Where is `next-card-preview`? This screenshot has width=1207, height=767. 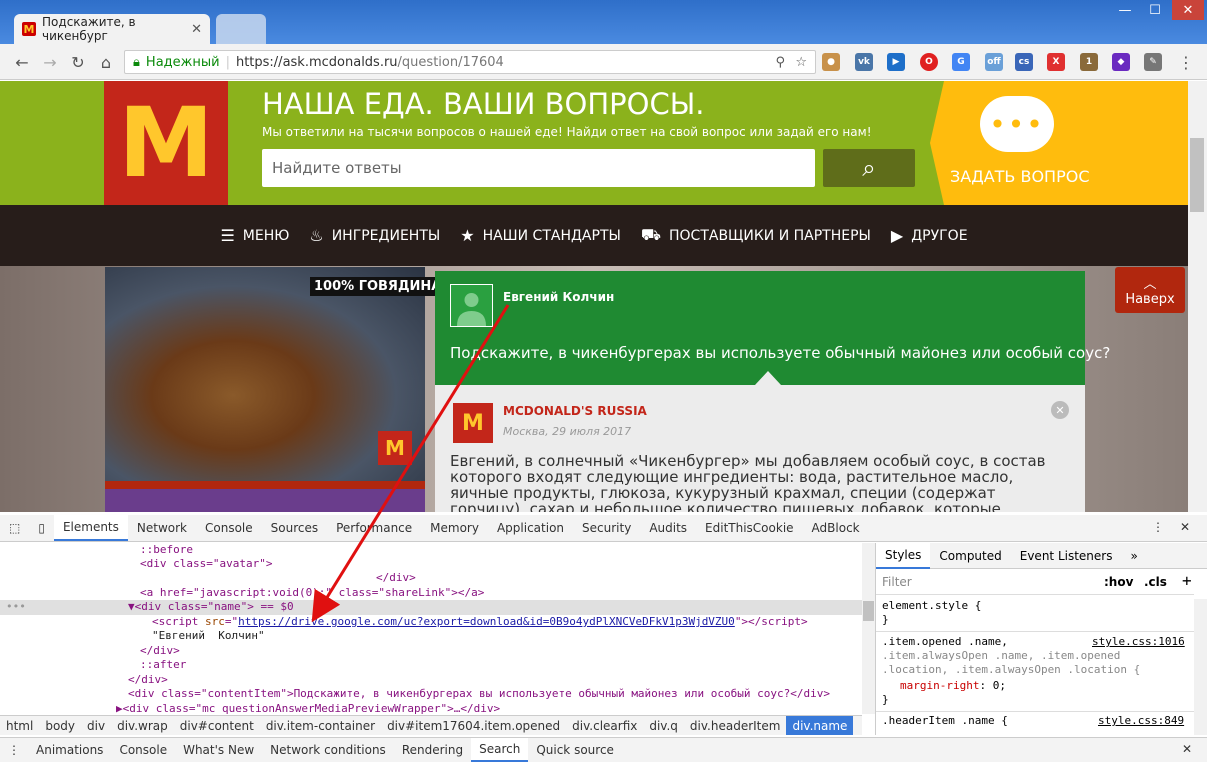
next-card-preview is located at coordinates (265, 500).